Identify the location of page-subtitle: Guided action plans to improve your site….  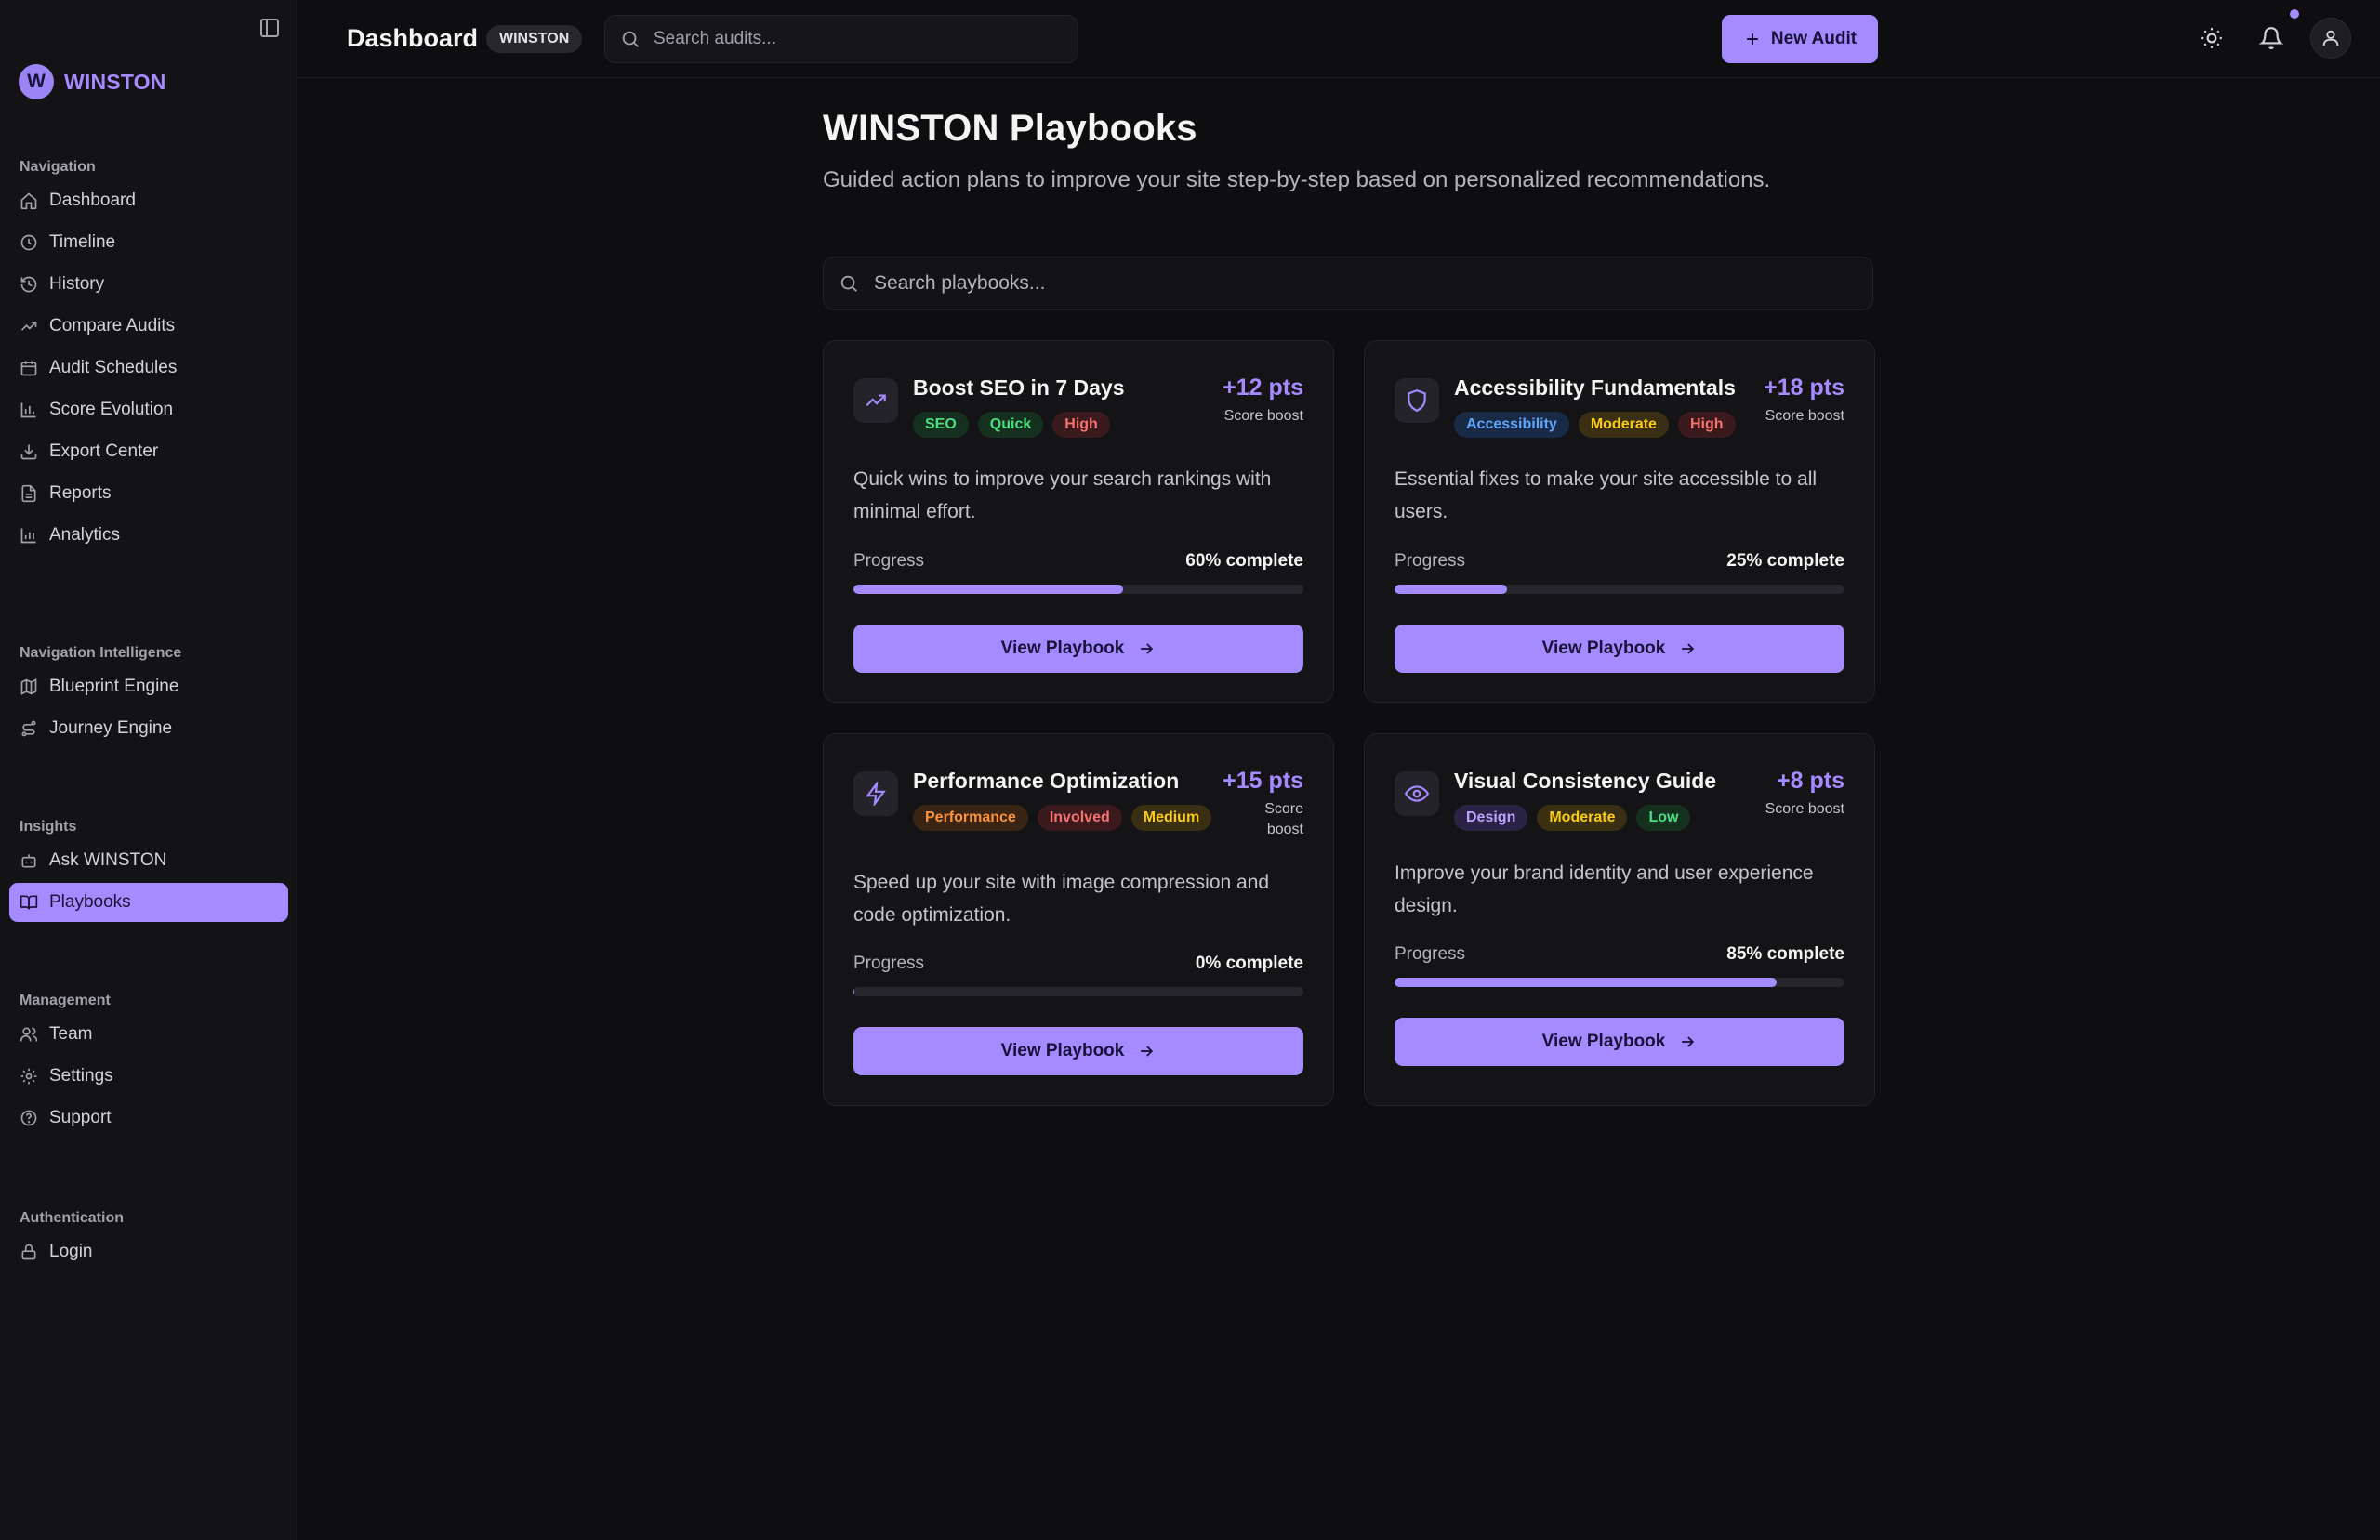
(1297, 179).